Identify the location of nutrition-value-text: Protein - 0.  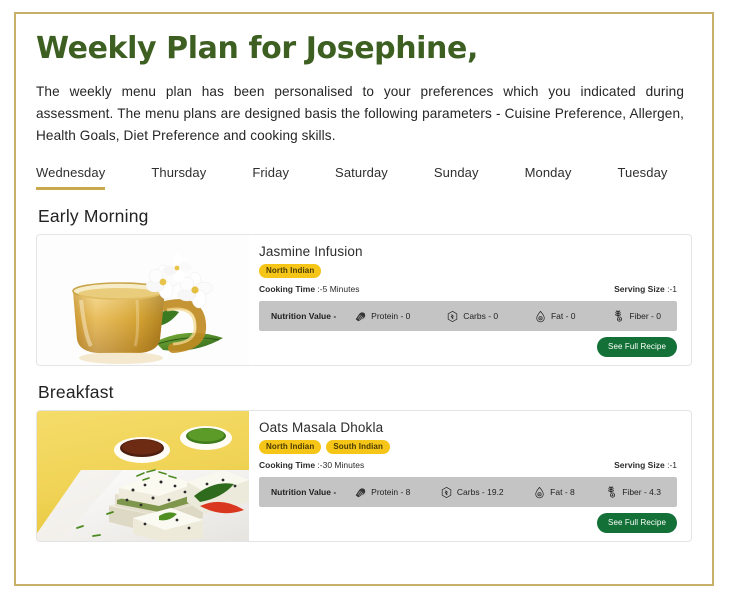
(391, 316).